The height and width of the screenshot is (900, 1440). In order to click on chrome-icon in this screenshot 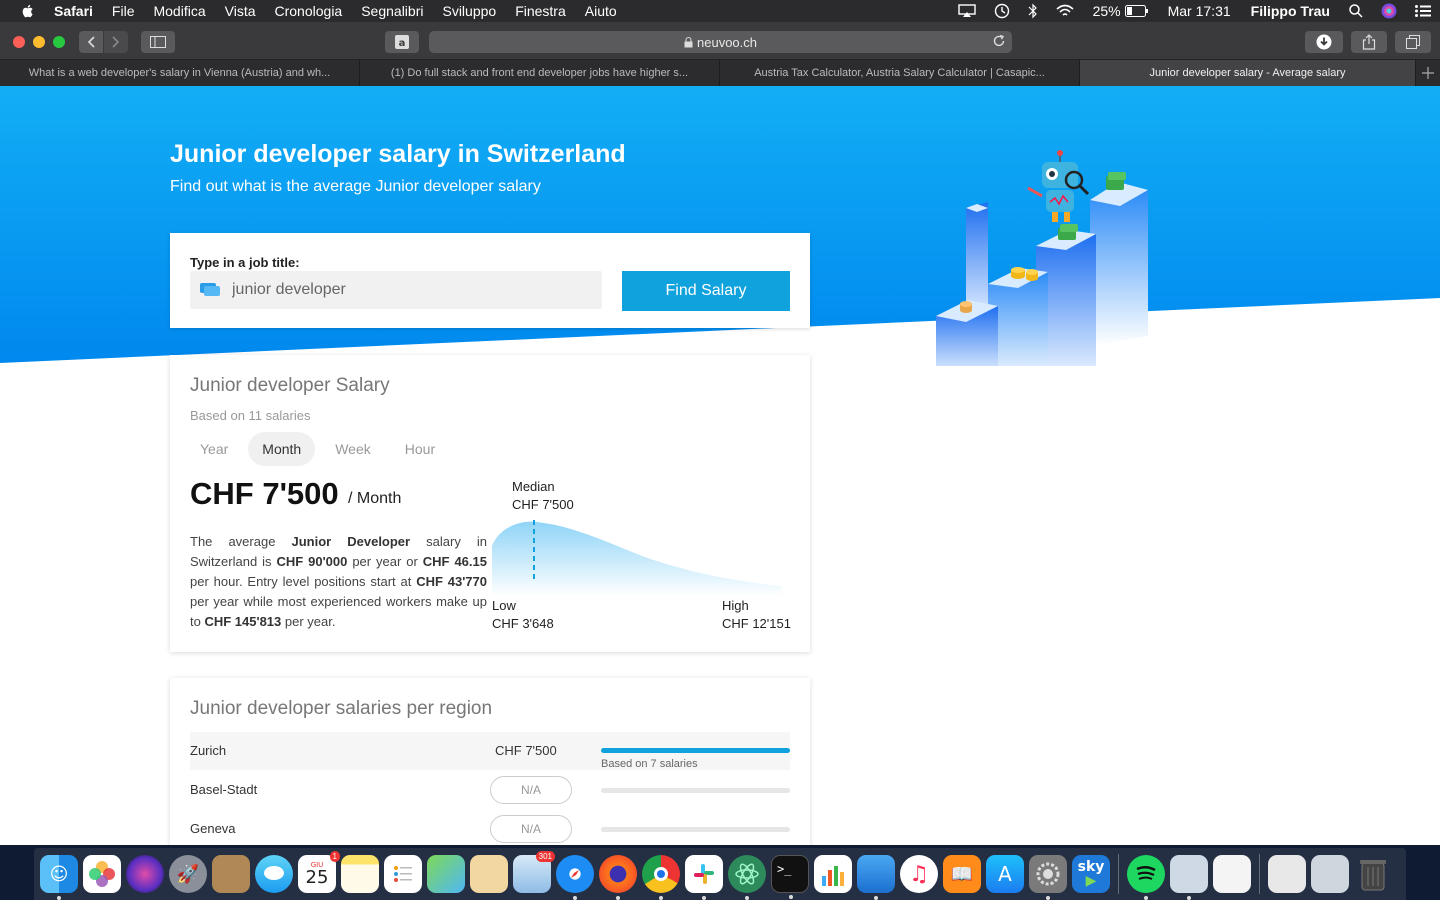, I will do `click(661, 877)`.